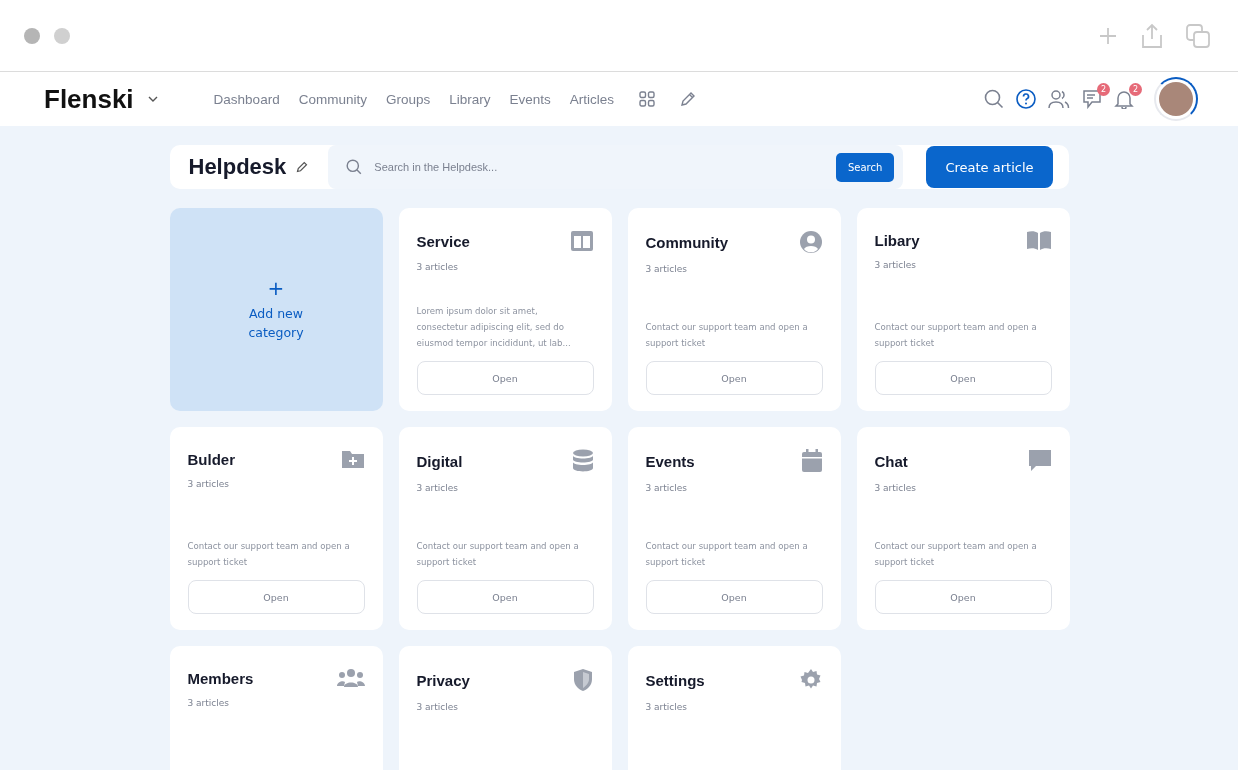 This screenshot has width=1238, height=770. I want to click on create-article-button: Create article, so click(989, 167).